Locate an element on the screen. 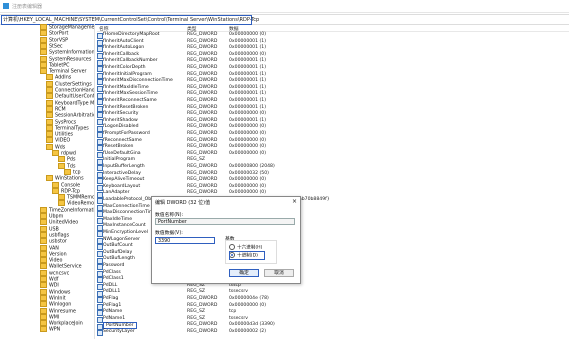  ok-button: 确定 is located at coordinates (244, 273).